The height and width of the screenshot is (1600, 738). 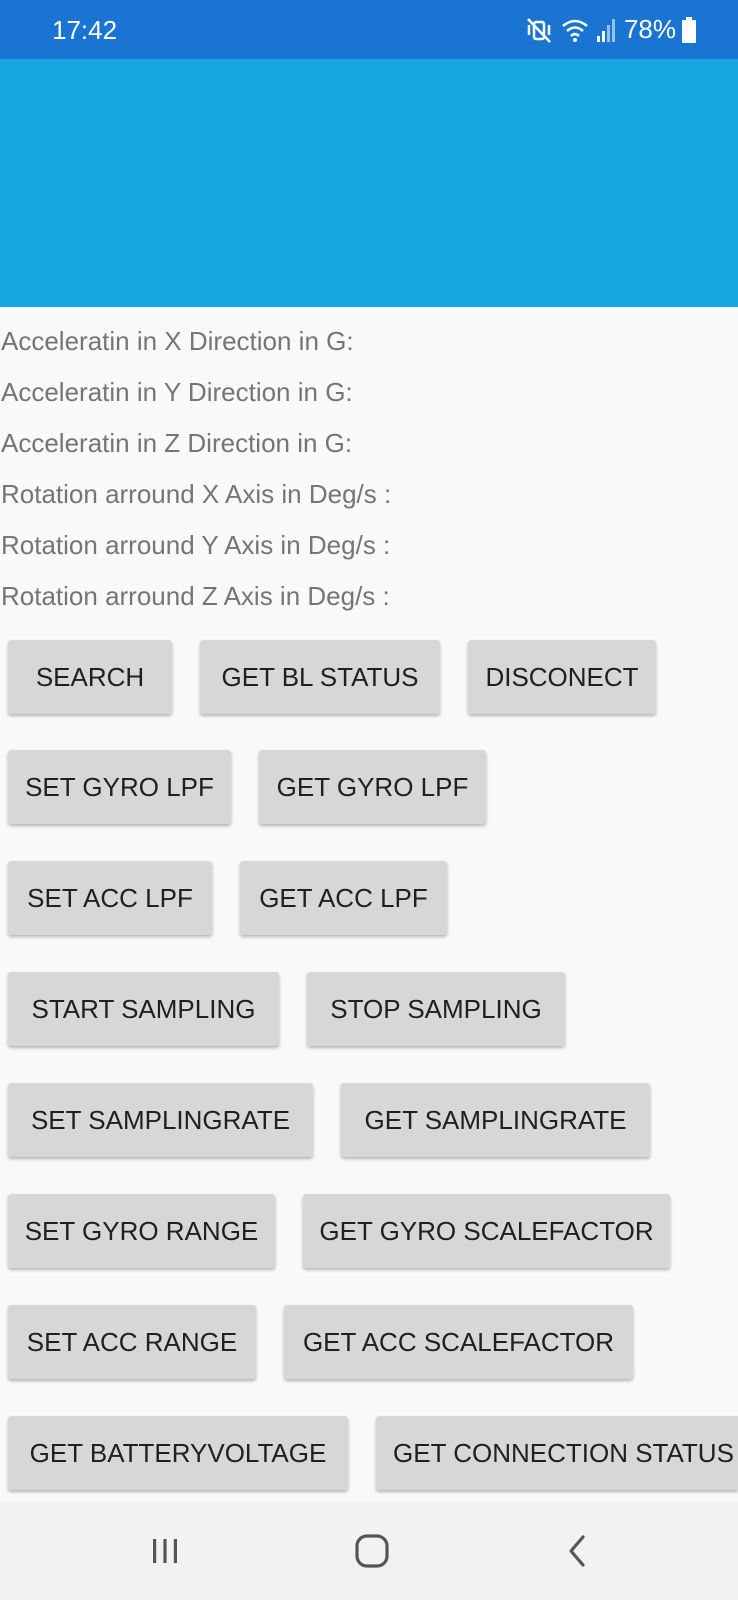 What do you see at coordinates (369, 29) in the screenshot?
I see `status-bar: 17:42 78%` at bounding box center [369, 29].